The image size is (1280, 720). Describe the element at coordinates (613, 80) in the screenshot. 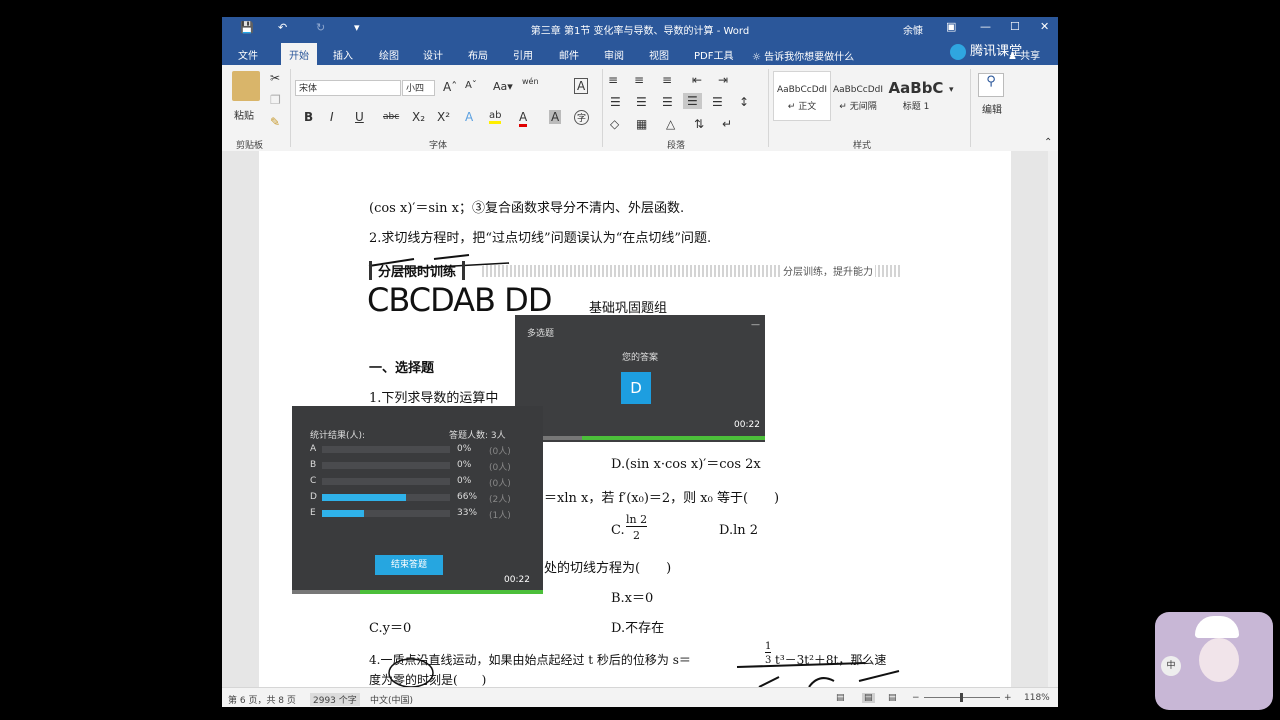

I see `bullets-icon: ≡` at that location.